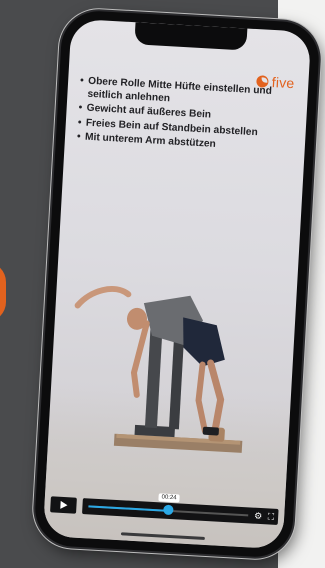 The image size is (325, 568). Describe the element at coordinates (258, 516) in the screenshot. I see `gear-icon: ⚙` at that location.